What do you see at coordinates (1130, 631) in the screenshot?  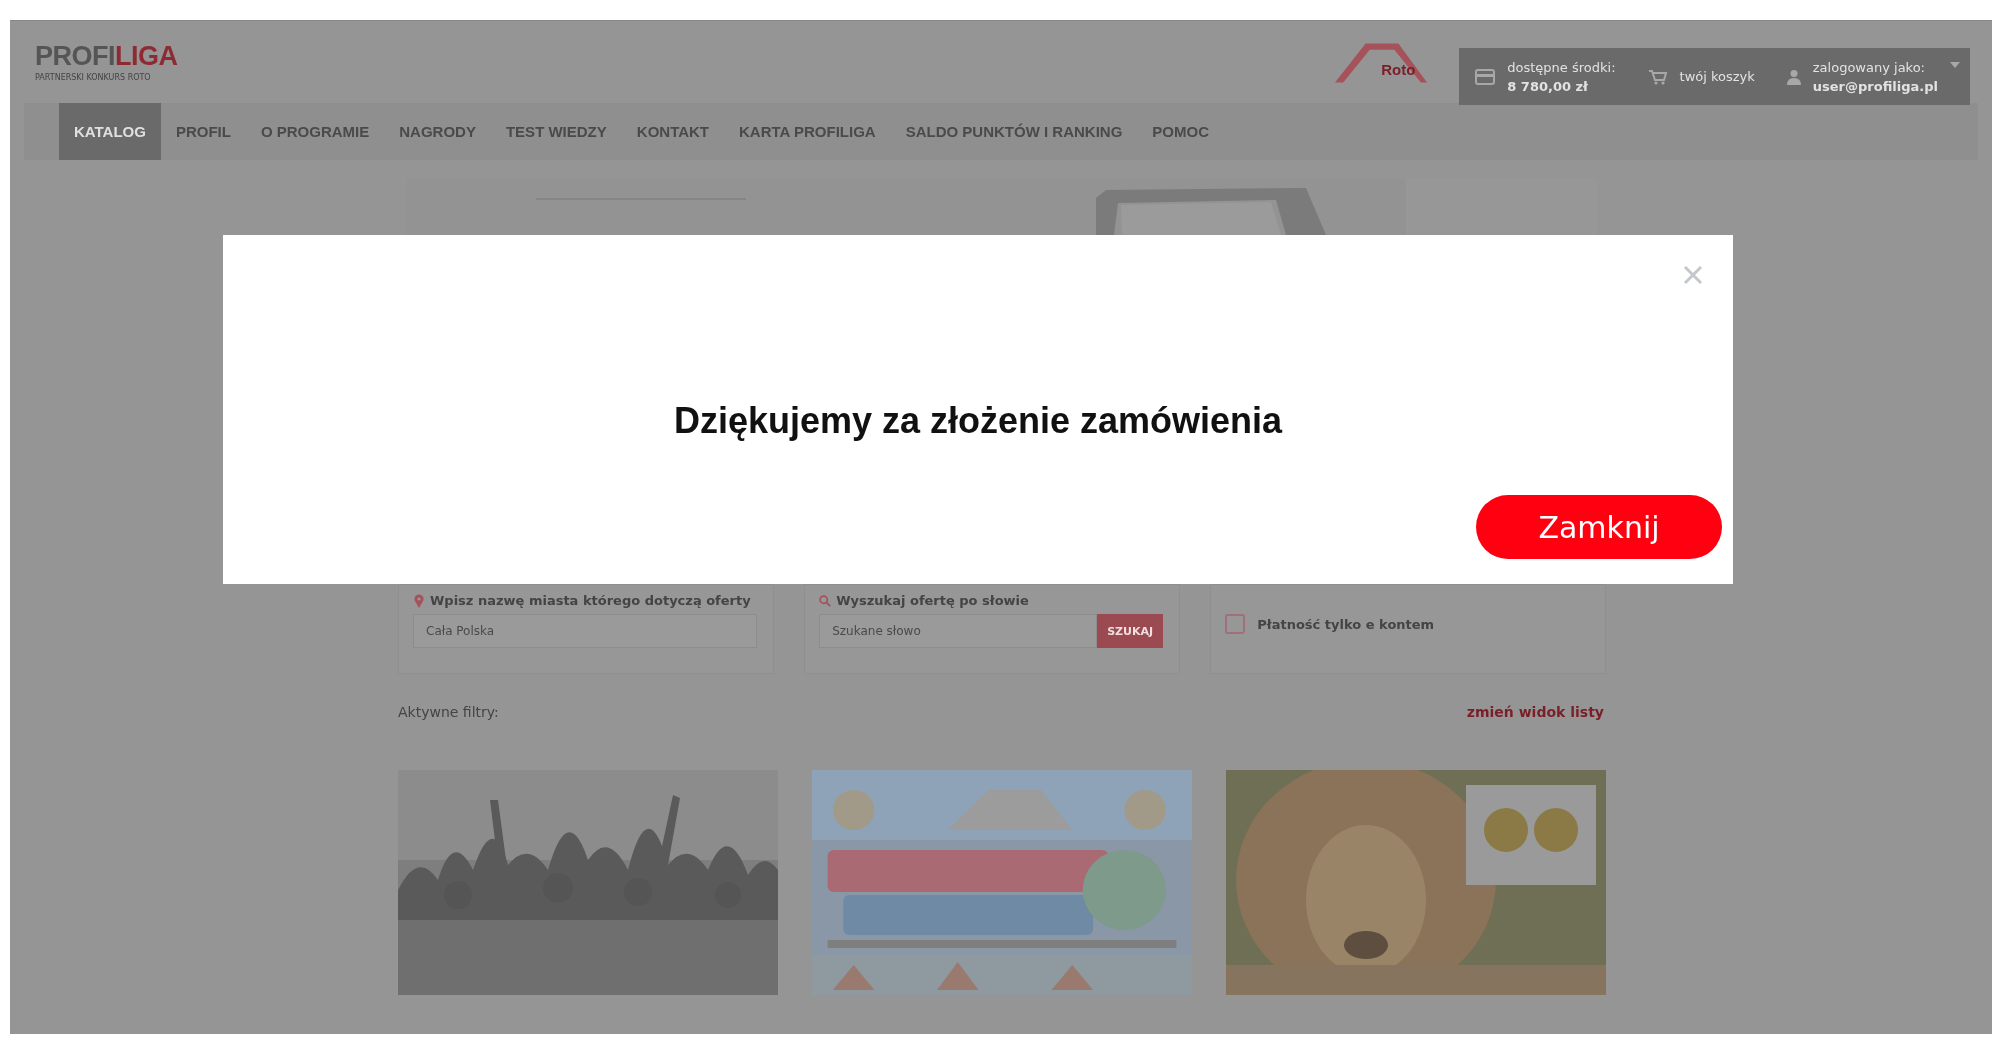 I see `search-button: SZUKAJ` at bounding box center [1130, 631].